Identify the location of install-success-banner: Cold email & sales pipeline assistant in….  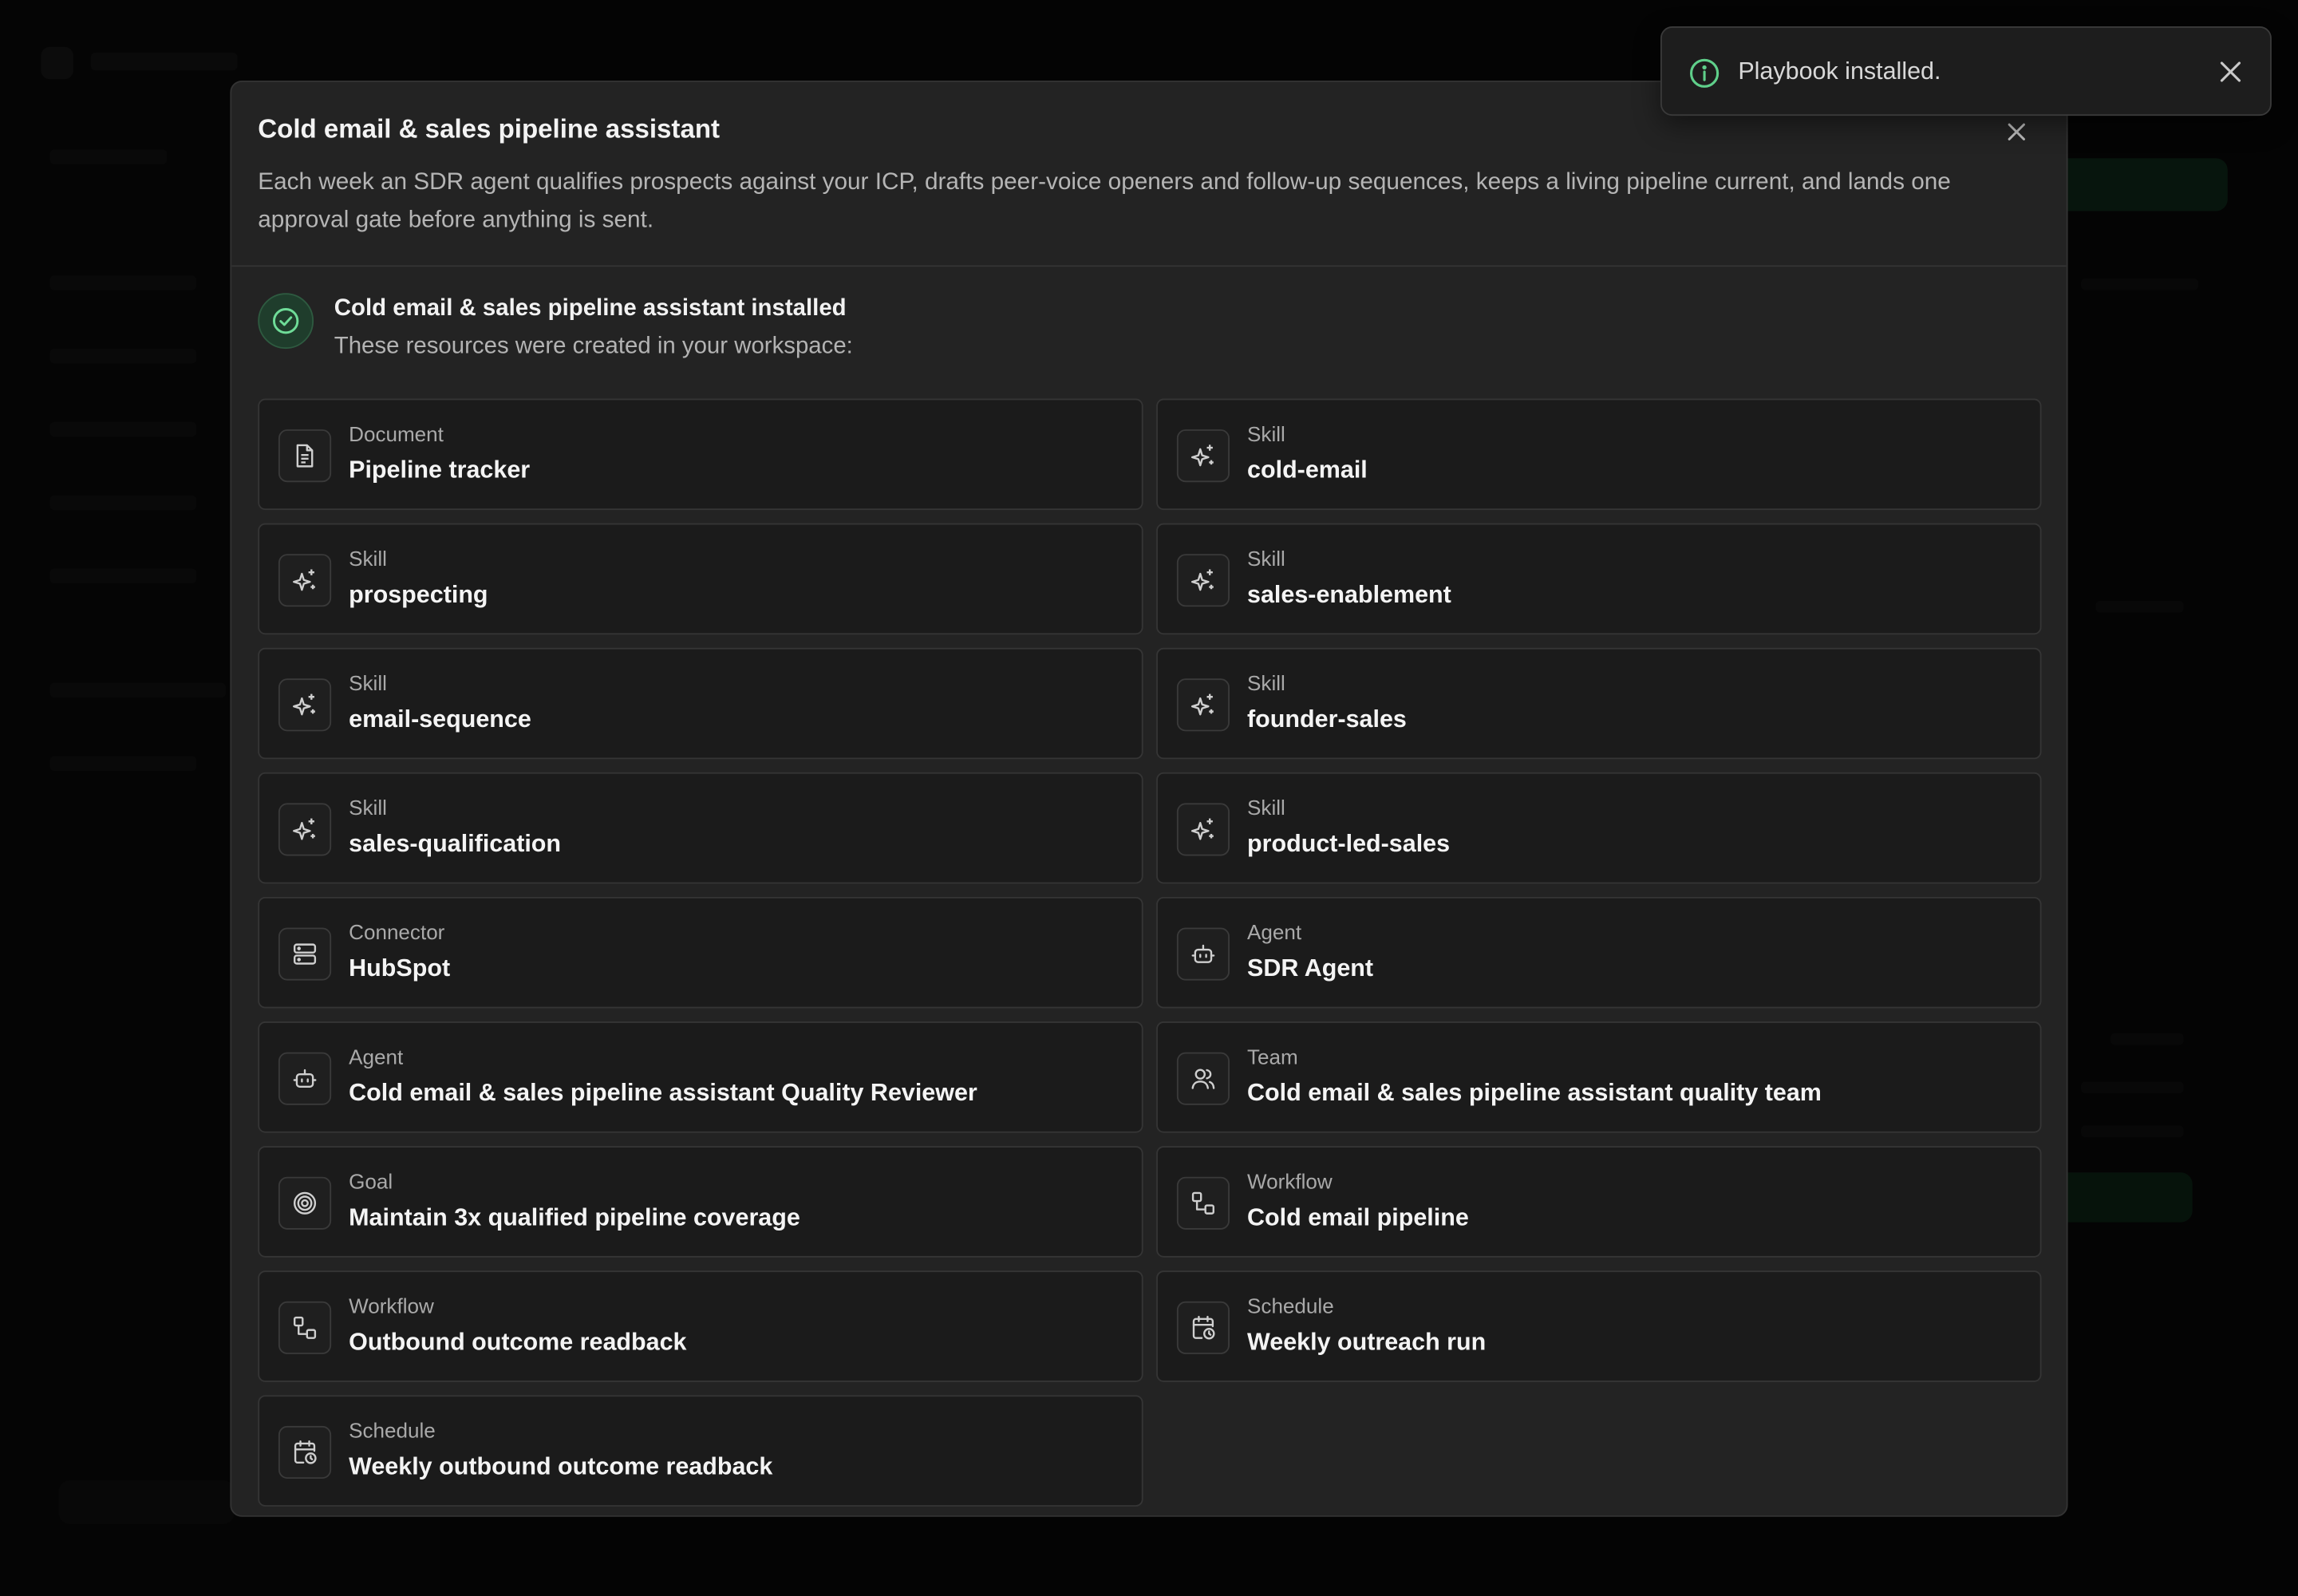
(918, 331).